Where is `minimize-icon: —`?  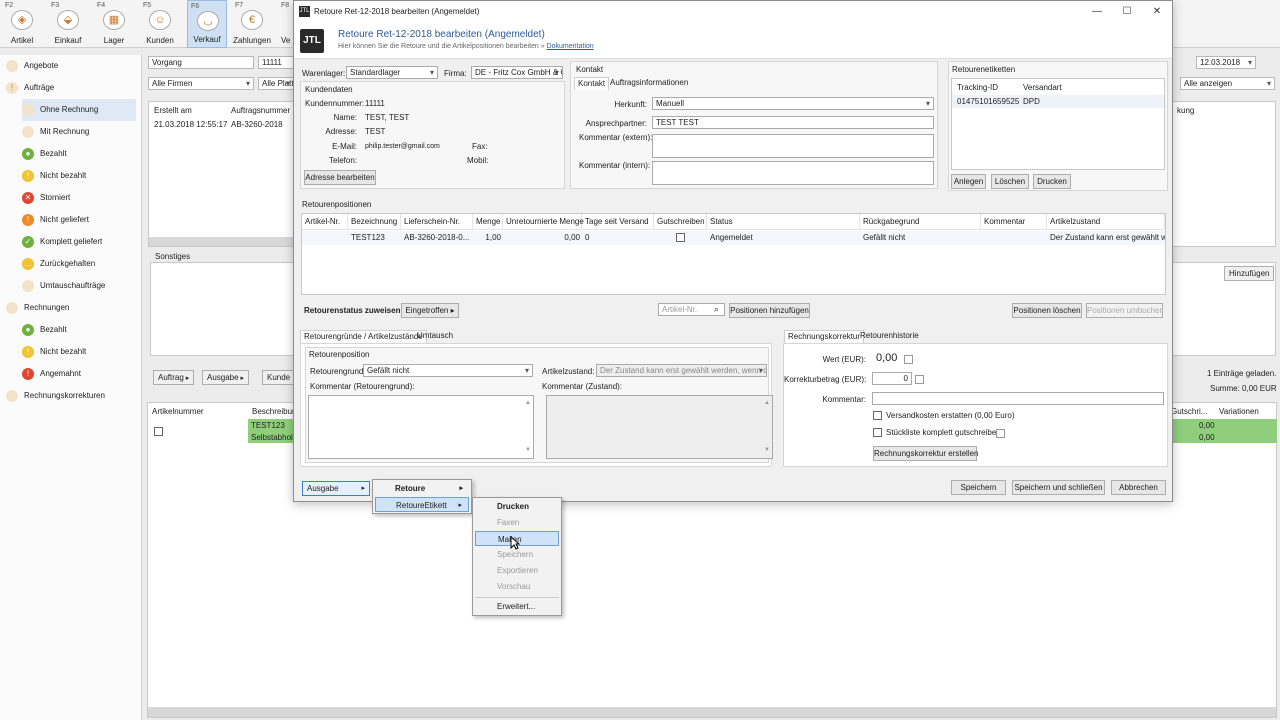 minimize-icon: — is located at coordinates (1097, 12).